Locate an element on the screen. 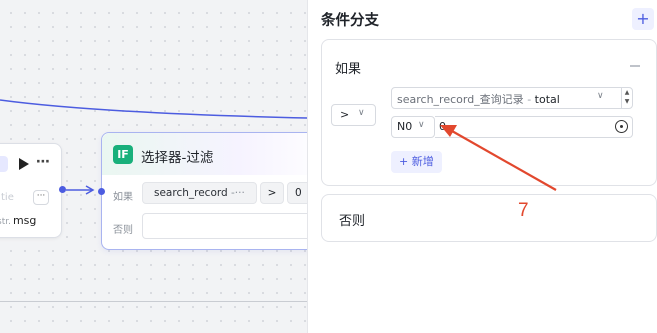 The height and width of the screenshot is (333, 657). annotation-number: 7 is located at coordinates (523, 210).